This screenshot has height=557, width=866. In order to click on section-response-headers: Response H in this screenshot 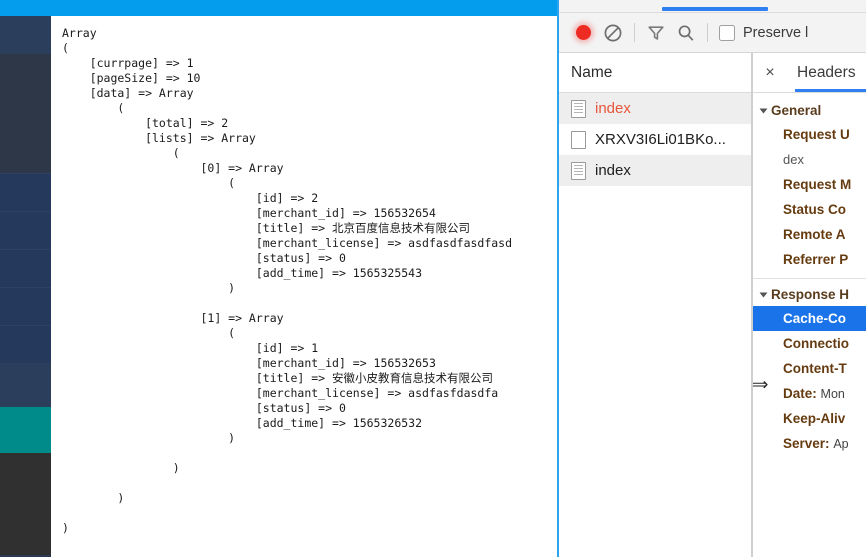, I will do `click(809, 294)`.